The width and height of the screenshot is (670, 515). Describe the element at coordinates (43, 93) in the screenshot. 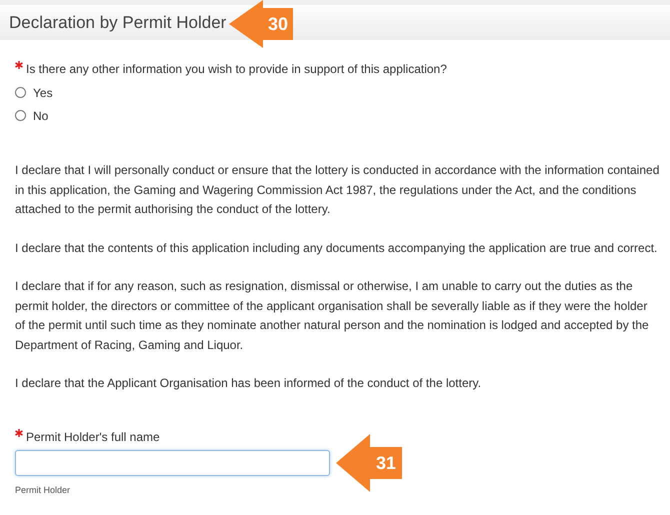

I see `option-label: Yes` at that location.